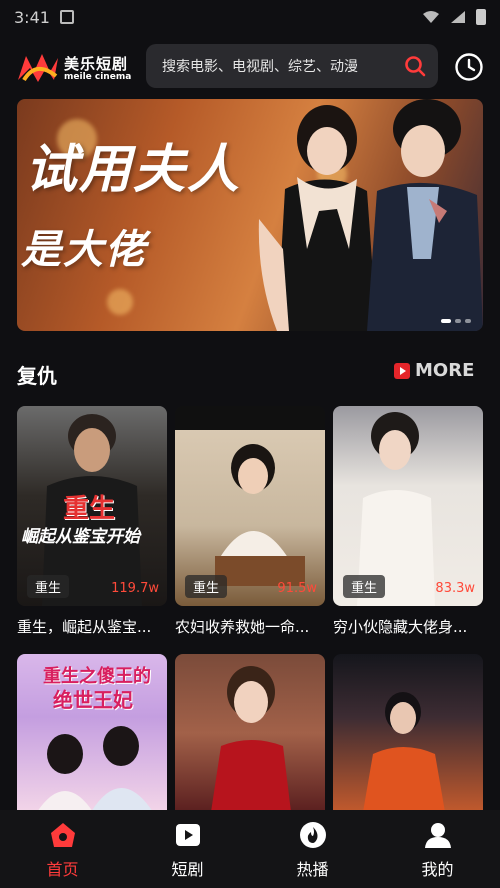 The height and width of the screenshot is (888, 500). What do you see at coordinates (38, 68) in the screenshot?
I see `app-logo-icon` at bounding box center [38, 68].